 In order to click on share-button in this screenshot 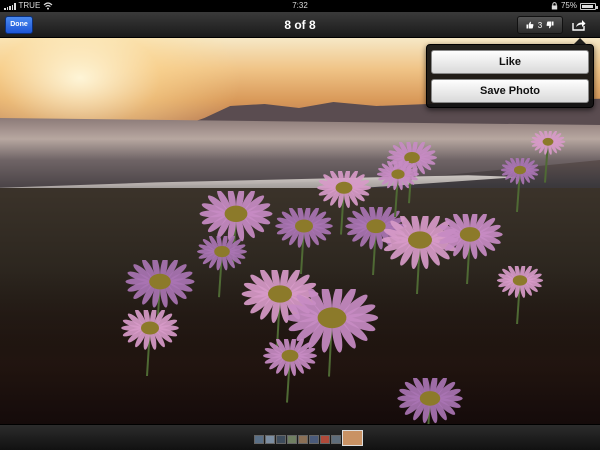, I will do `click(579, 25)`.